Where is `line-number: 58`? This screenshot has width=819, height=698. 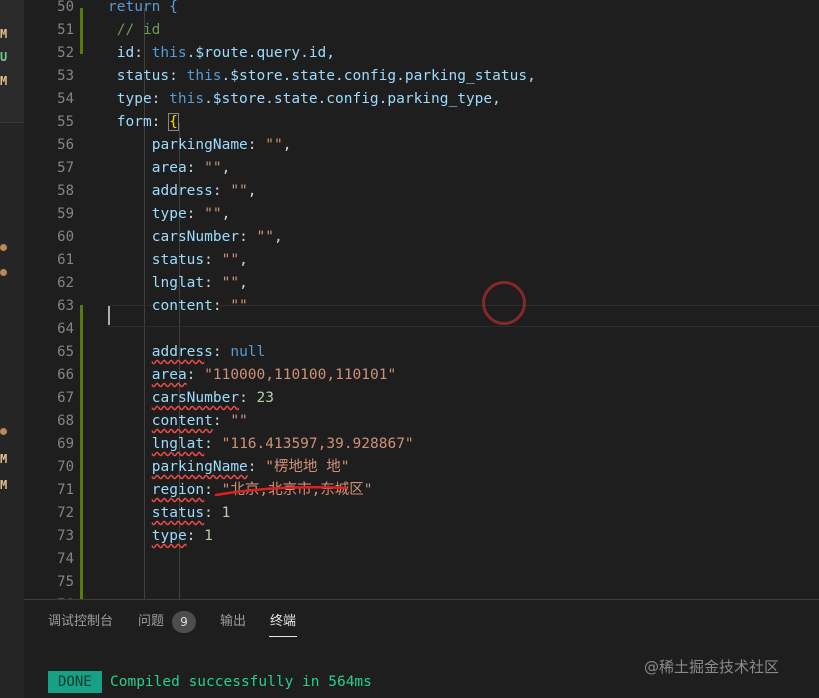
line-number: 58 is located at coordinates (65, 191).